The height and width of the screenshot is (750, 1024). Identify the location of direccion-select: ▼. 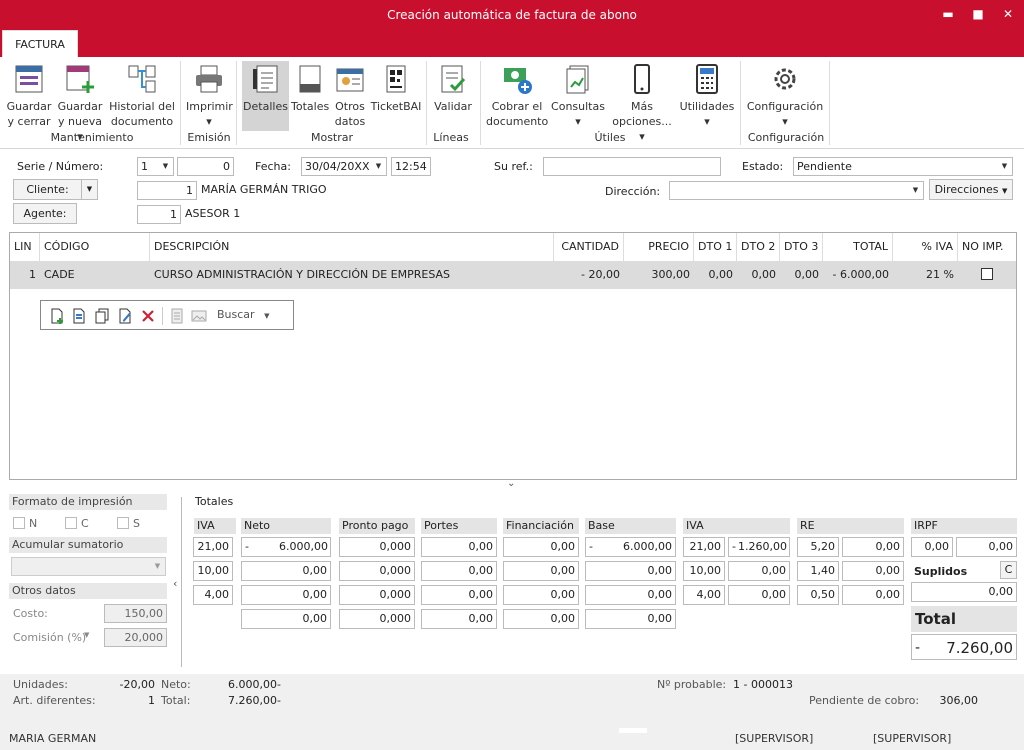
(796, 190).